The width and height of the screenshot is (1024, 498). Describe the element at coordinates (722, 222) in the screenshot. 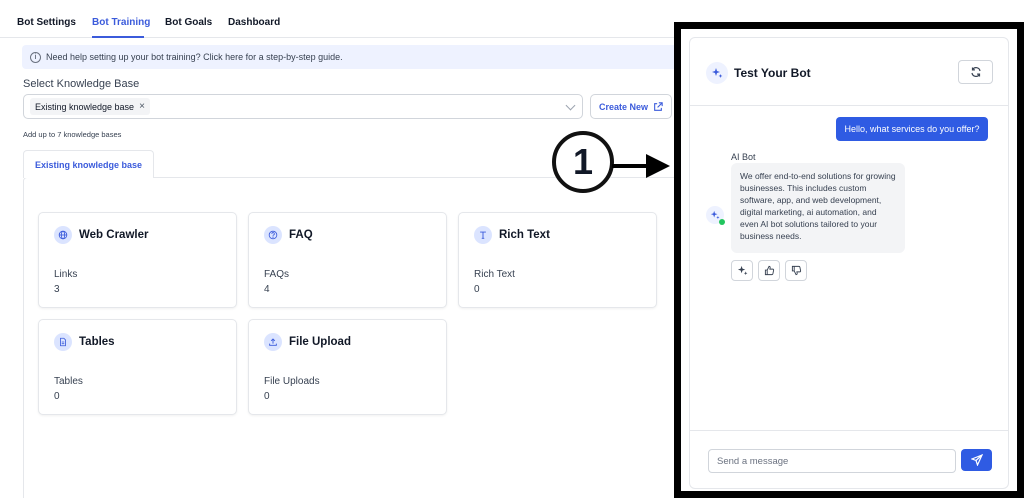

I see `online-status-dot` at that location.